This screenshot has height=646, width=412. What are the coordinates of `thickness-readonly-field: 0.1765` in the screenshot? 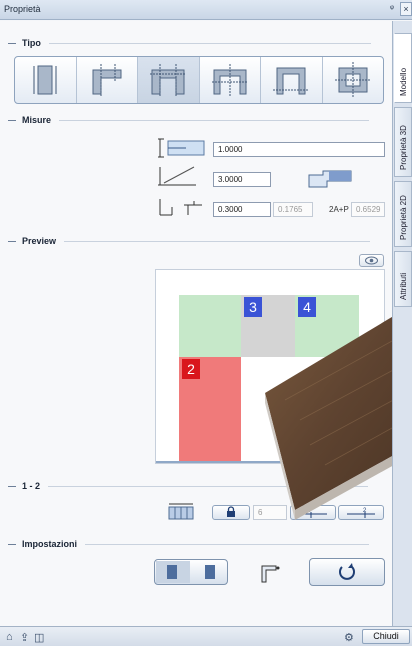 It's located at (293, 209).